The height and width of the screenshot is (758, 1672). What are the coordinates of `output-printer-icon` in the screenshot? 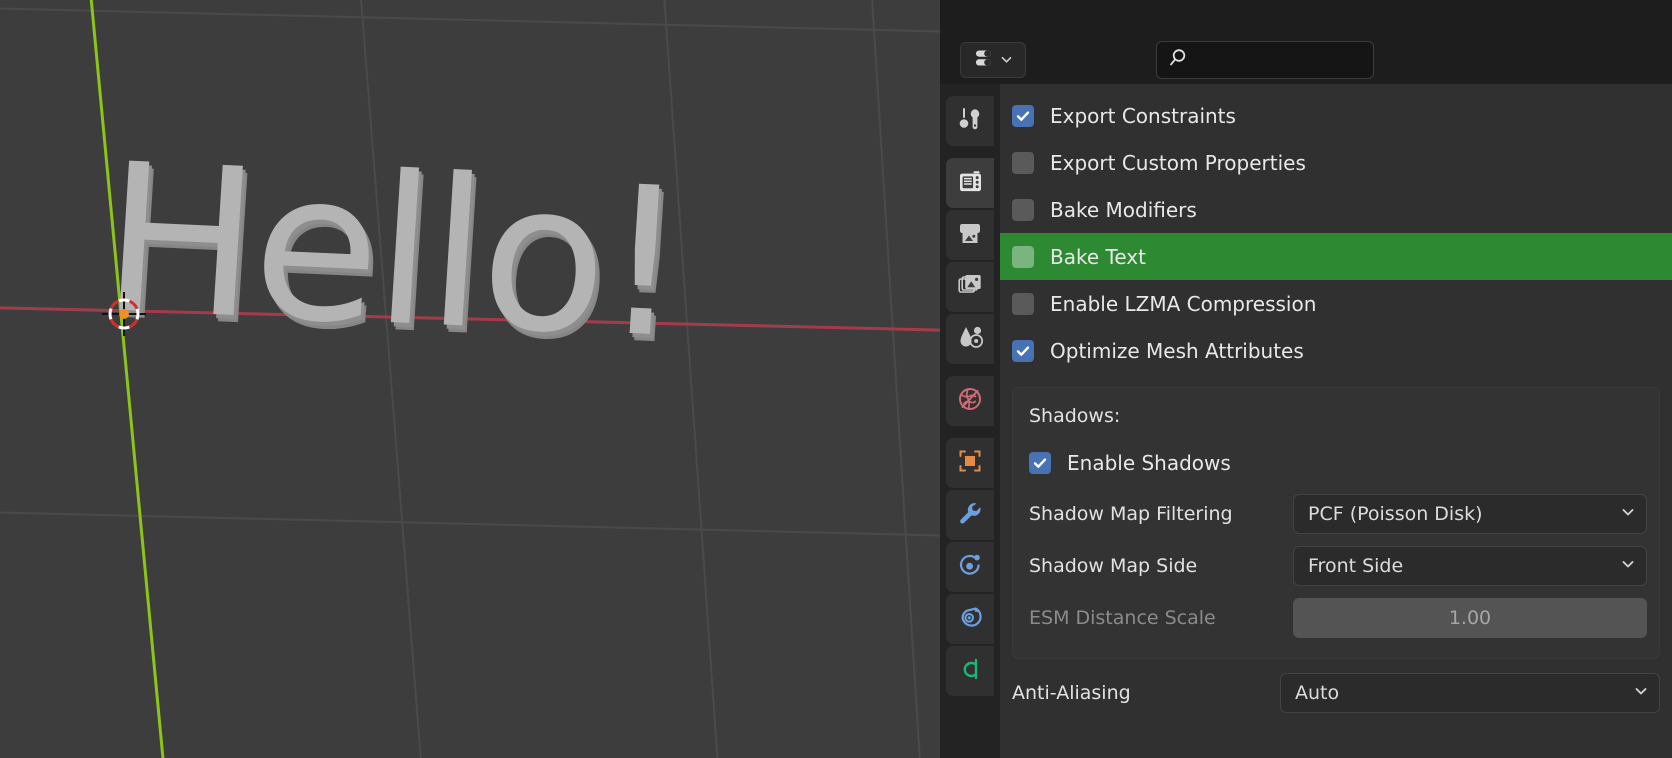 It's located at (970, 235).